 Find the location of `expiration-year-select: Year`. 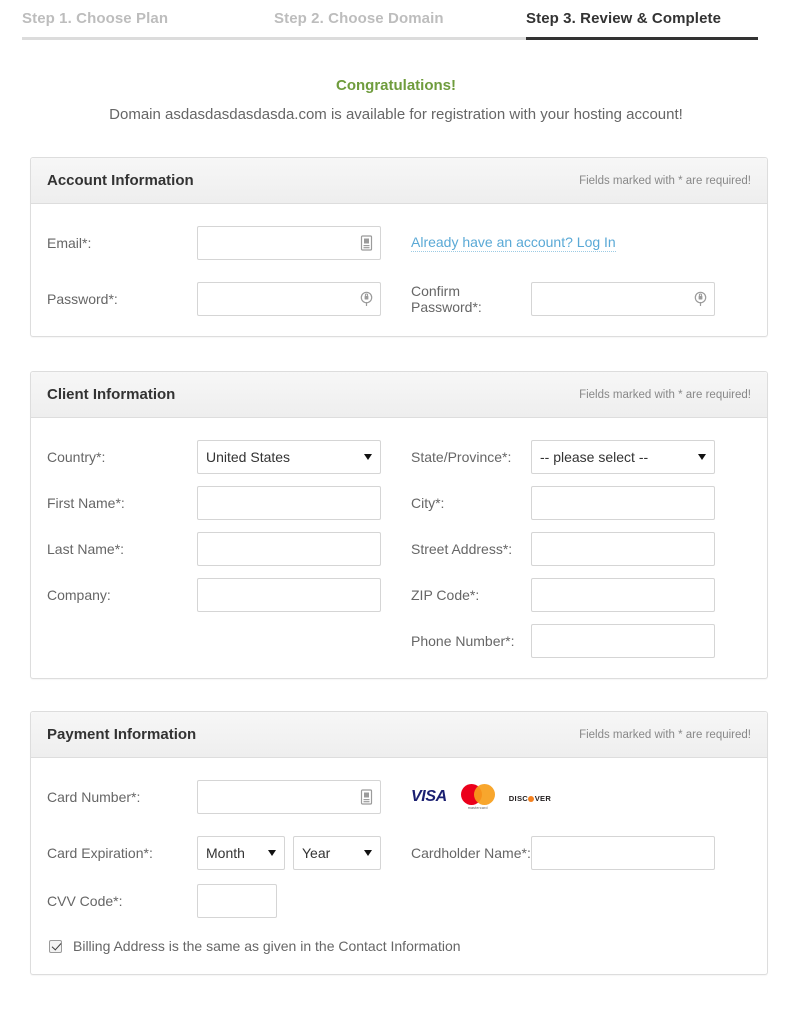

expiration-year-select: Year is located at coordinates (337, 853).